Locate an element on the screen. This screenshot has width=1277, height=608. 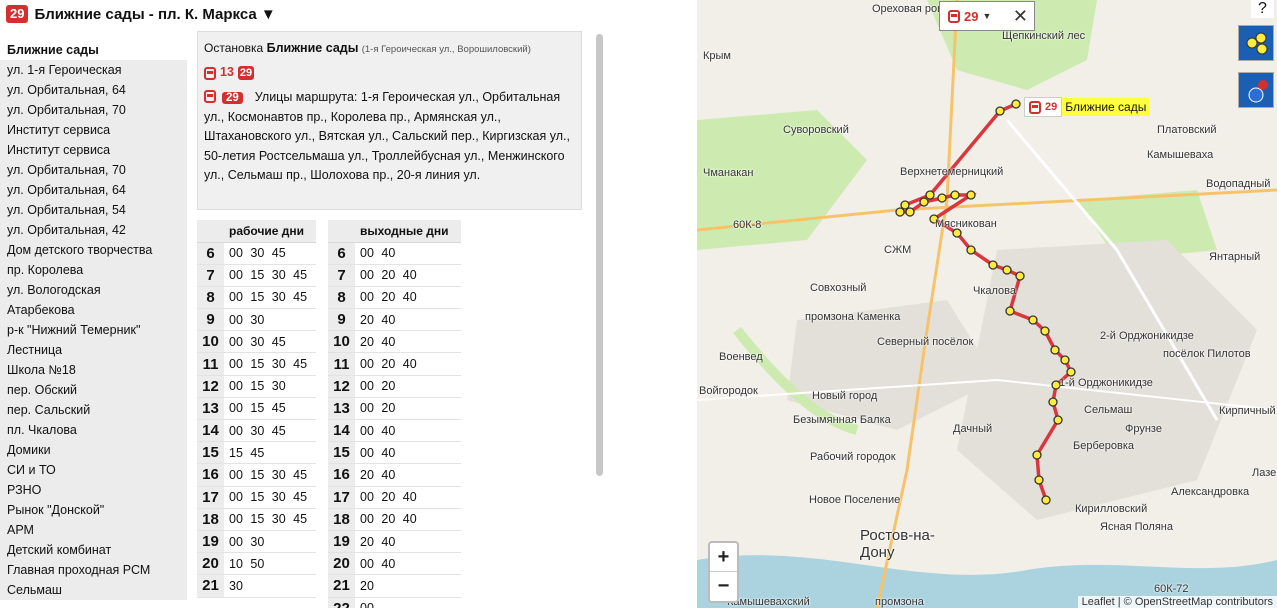
map-stop-tag: 29 Ближние сады is located at coordinates (1087, 107).